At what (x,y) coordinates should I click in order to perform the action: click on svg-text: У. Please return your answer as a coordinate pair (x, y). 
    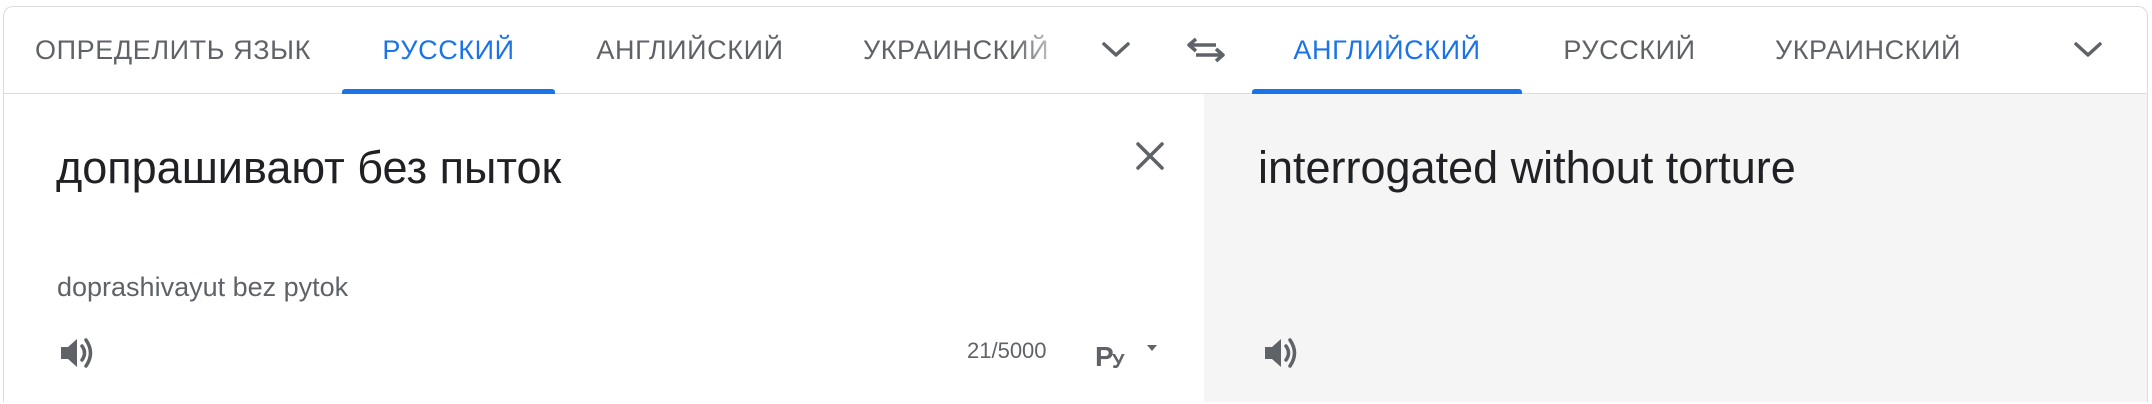
    Looking at the image, I should click on (1118, 361).